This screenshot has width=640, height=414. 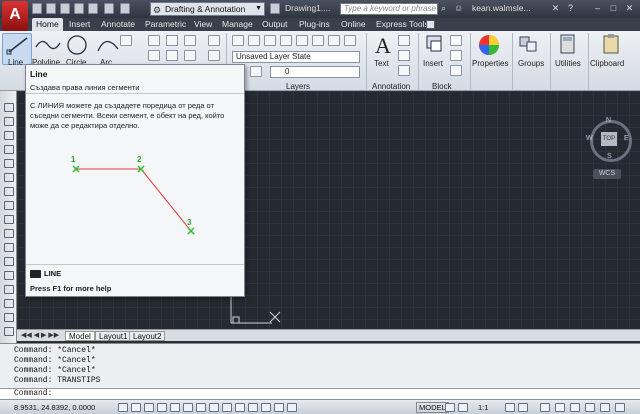 I want to click on wcs-menu: WCS, so click(x=607, y=174).